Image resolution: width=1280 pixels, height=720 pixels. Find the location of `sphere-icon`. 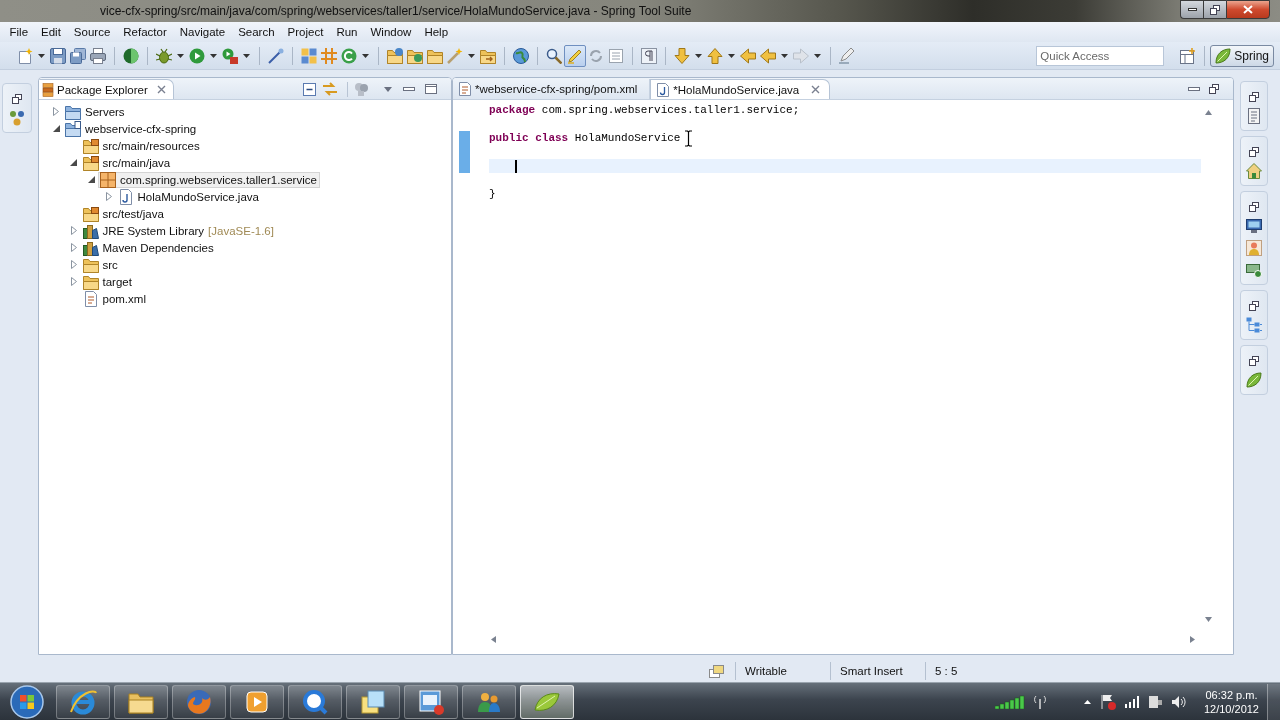

sphere-icon is located at coordinates (131, 55).